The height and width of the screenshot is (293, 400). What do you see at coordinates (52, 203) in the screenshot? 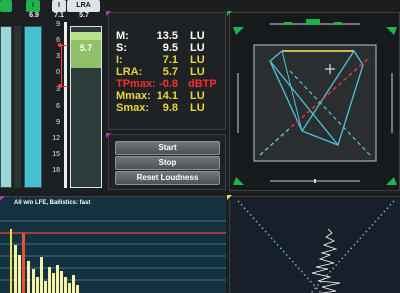
I see `histogram-title: All w/o LFE, Ballistics: fast` at bounding box center [52, 203].